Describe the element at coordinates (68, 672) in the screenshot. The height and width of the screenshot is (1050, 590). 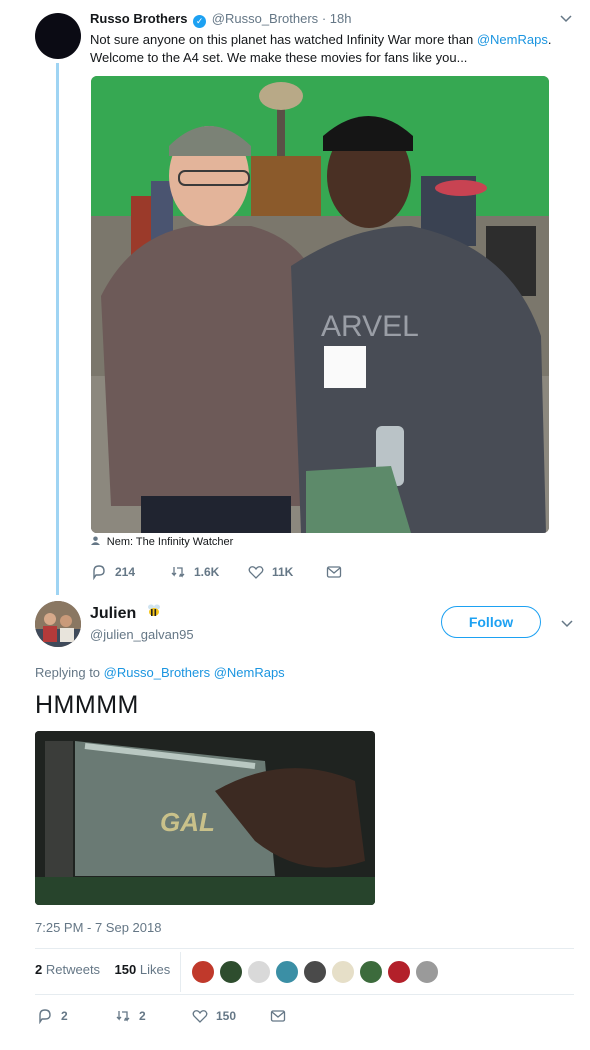
I see `replying-to-label: Replying to` at that location.